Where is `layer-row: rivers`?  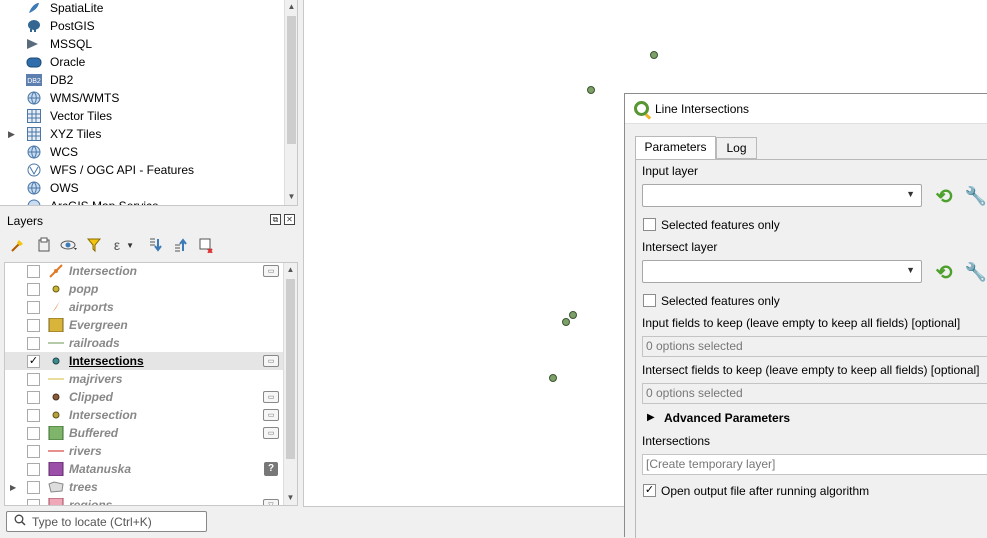
layer-row: rivers is located at coordinates (144, 451).